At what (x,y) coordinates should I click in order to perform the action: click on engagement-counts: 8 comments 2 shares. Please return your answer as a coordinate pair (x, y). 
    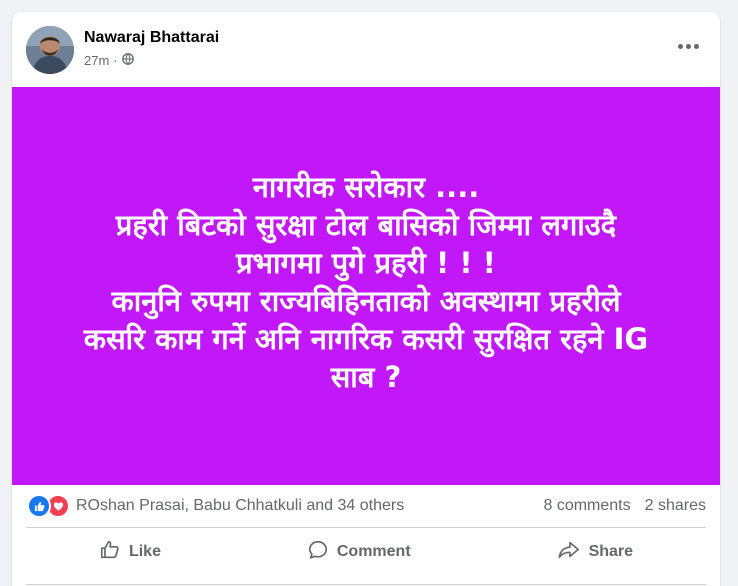
    Looking at the image, I should click on (624, 506).